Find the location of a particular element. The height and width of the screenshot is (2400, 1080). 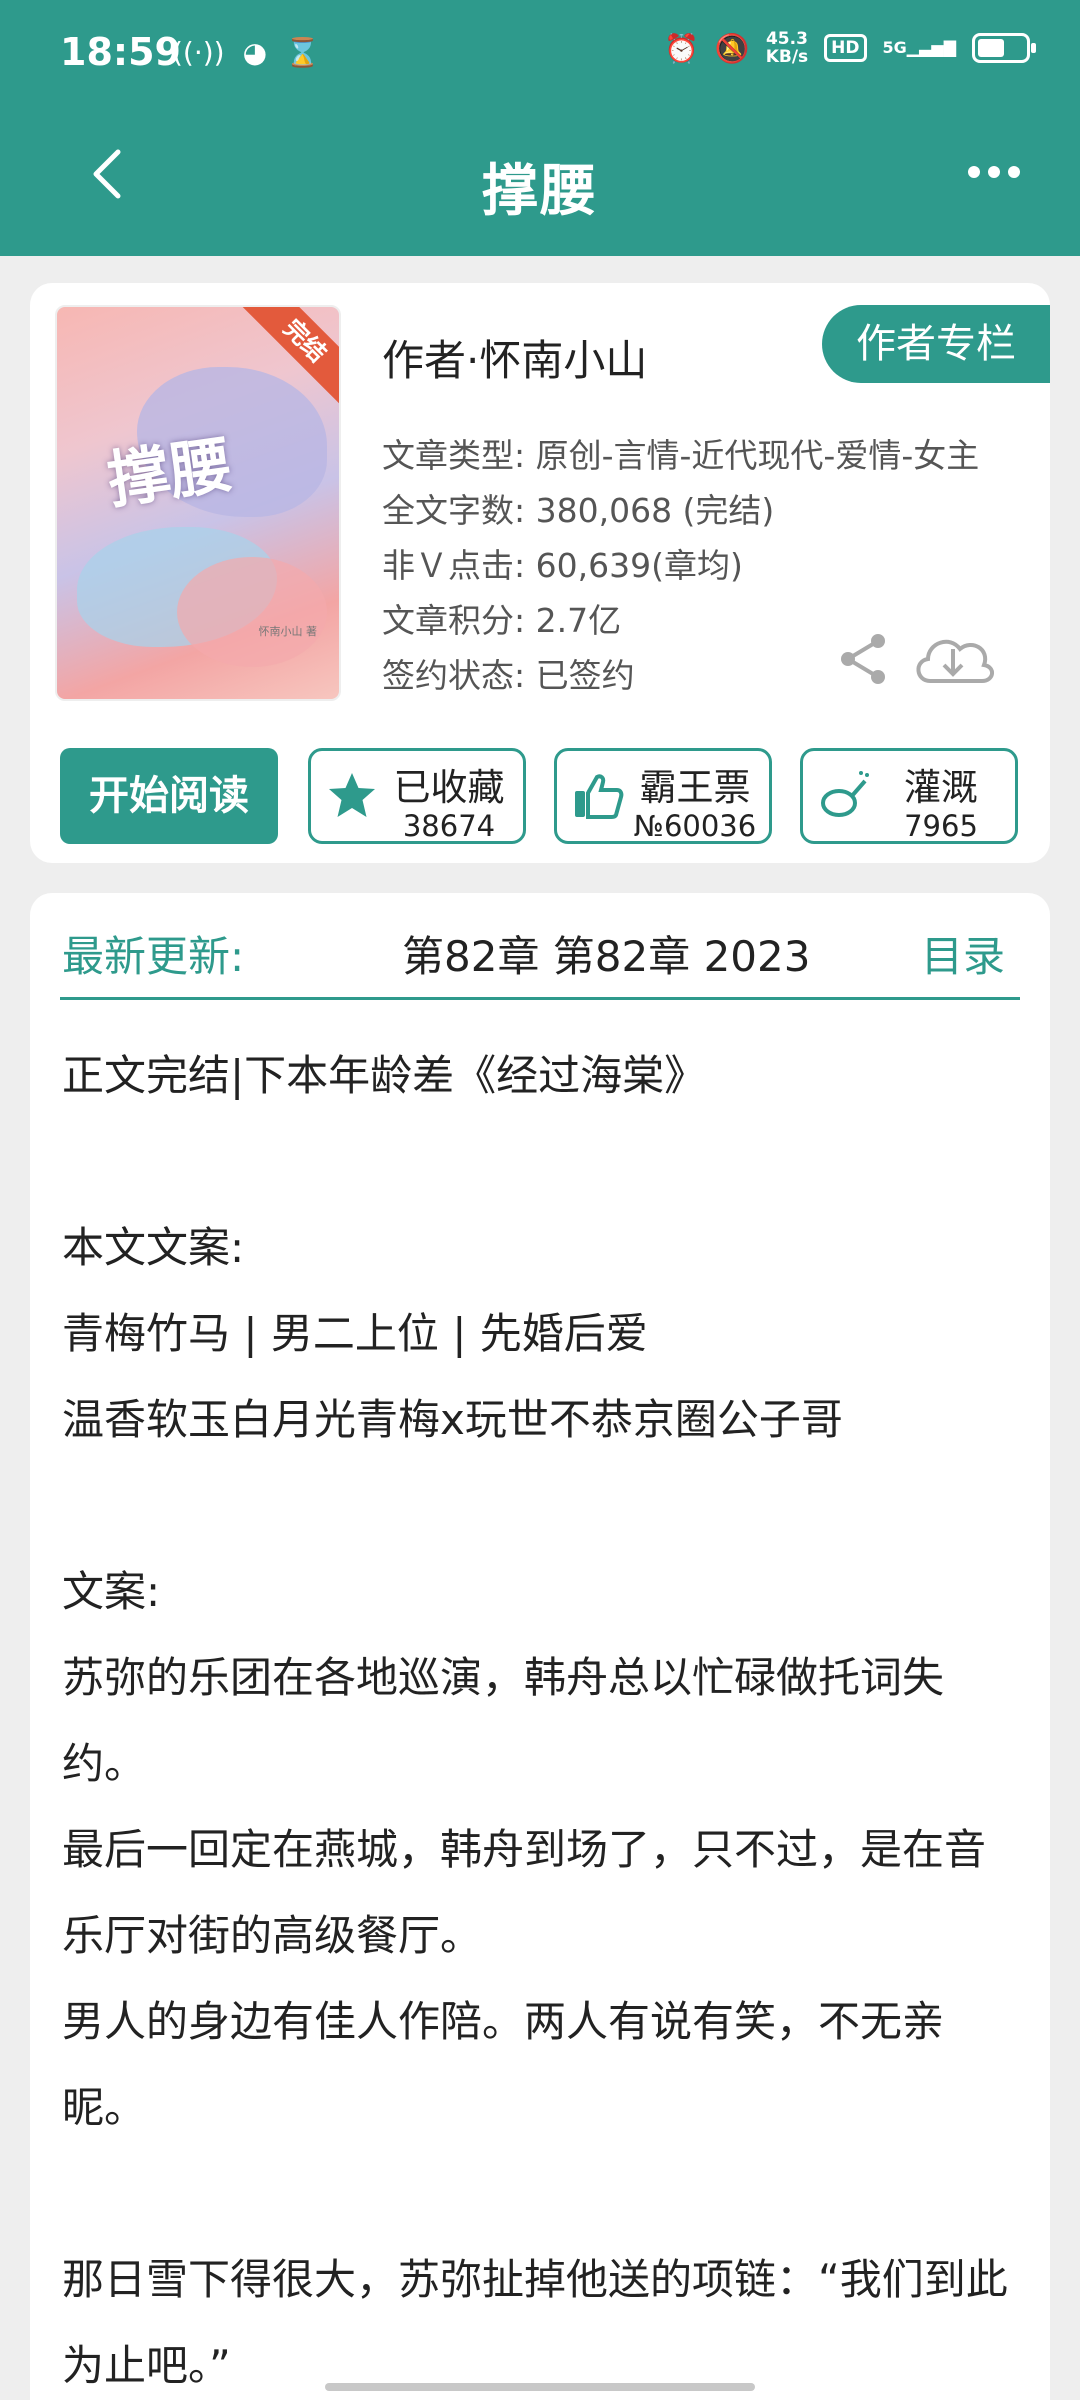

favorite-button: 已收藏 38674 is located at coordinates (417, 796).